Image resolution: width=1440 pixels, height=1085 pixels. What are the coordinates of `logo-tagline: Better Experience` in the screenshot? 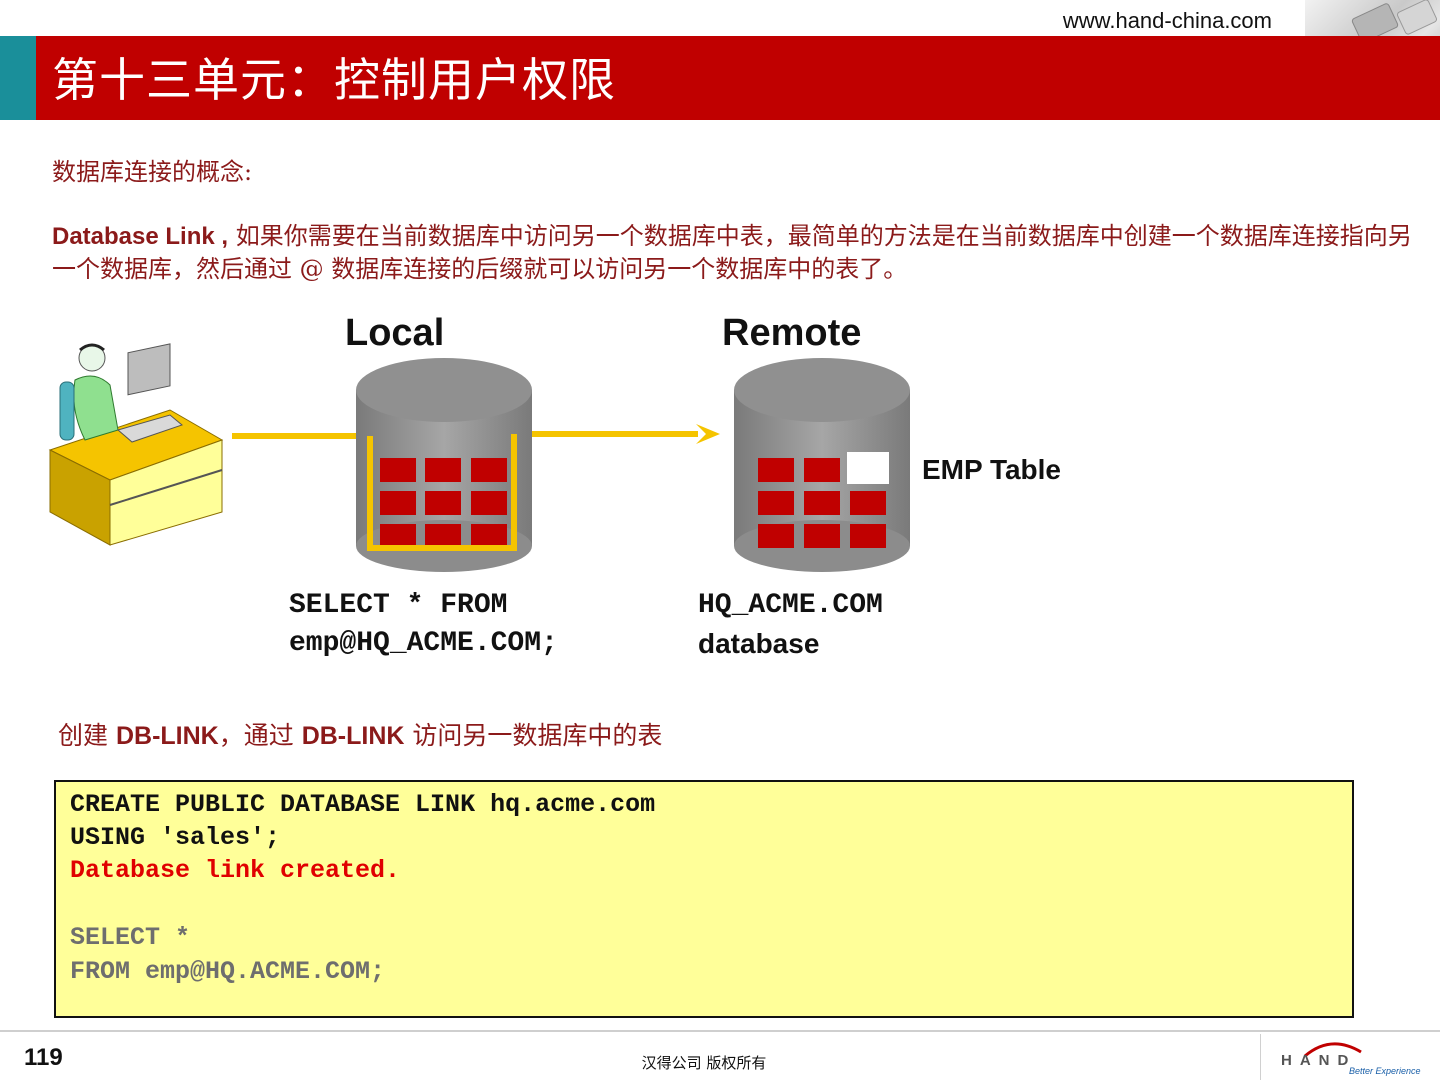 It's located at (1385, 1071).